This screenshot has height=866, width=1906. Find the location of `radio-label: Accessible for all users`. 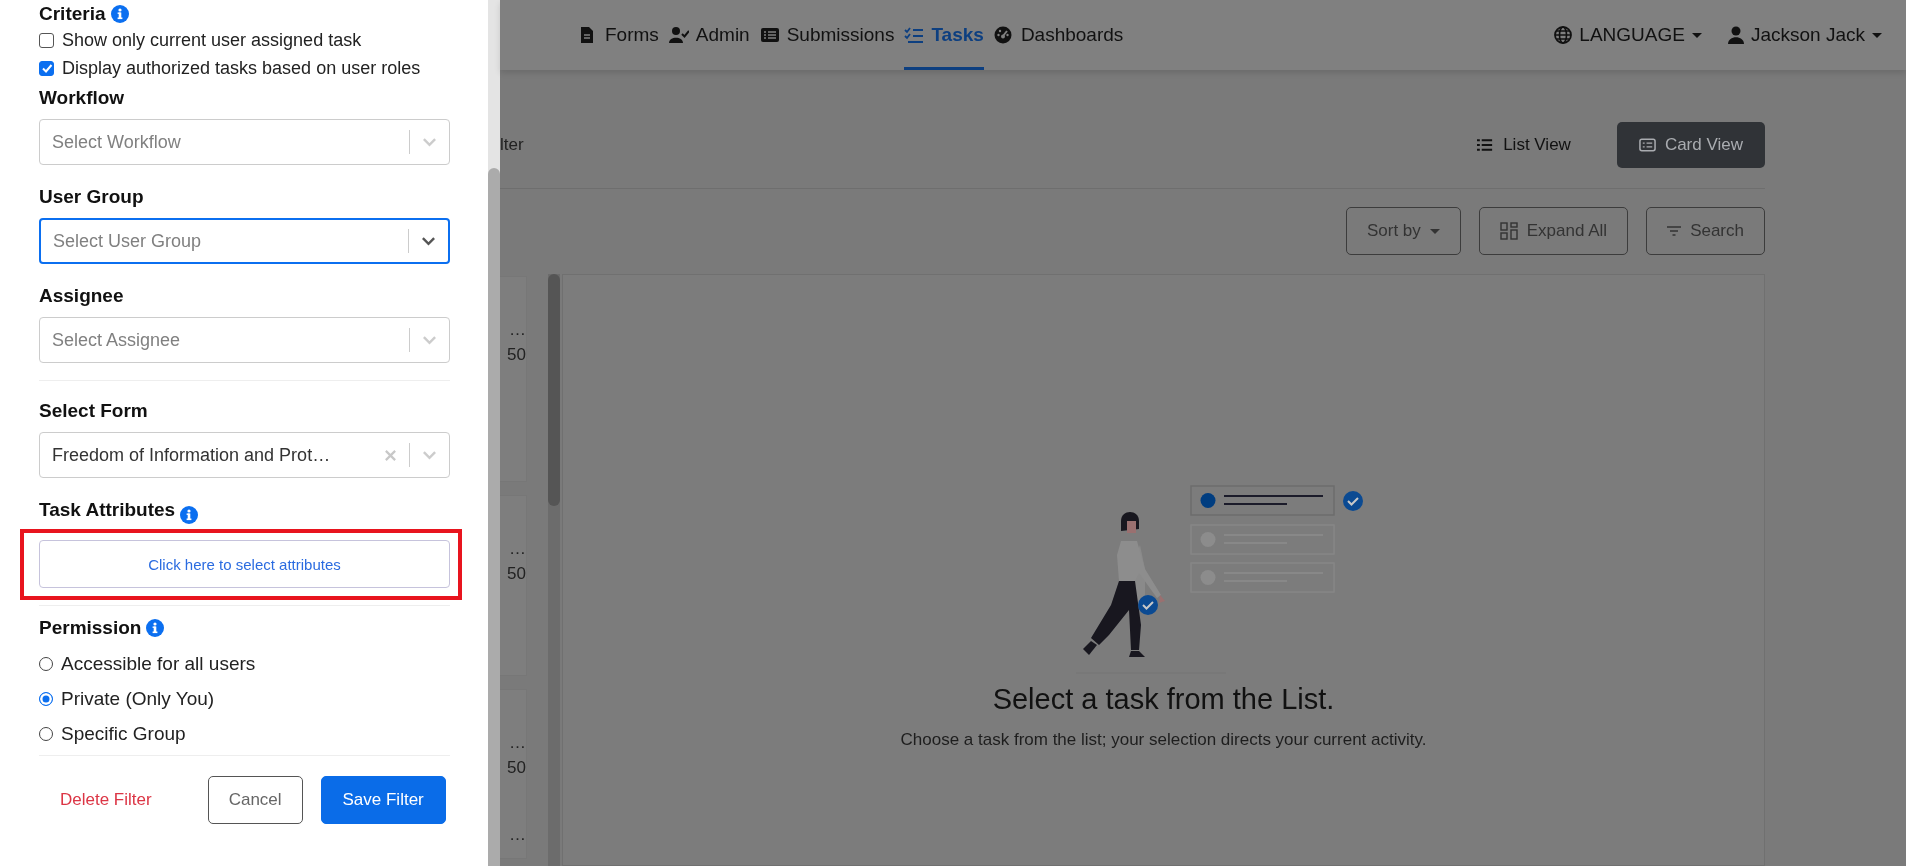

radio-label: Accessible for all users is located at coordinates (158, 664).